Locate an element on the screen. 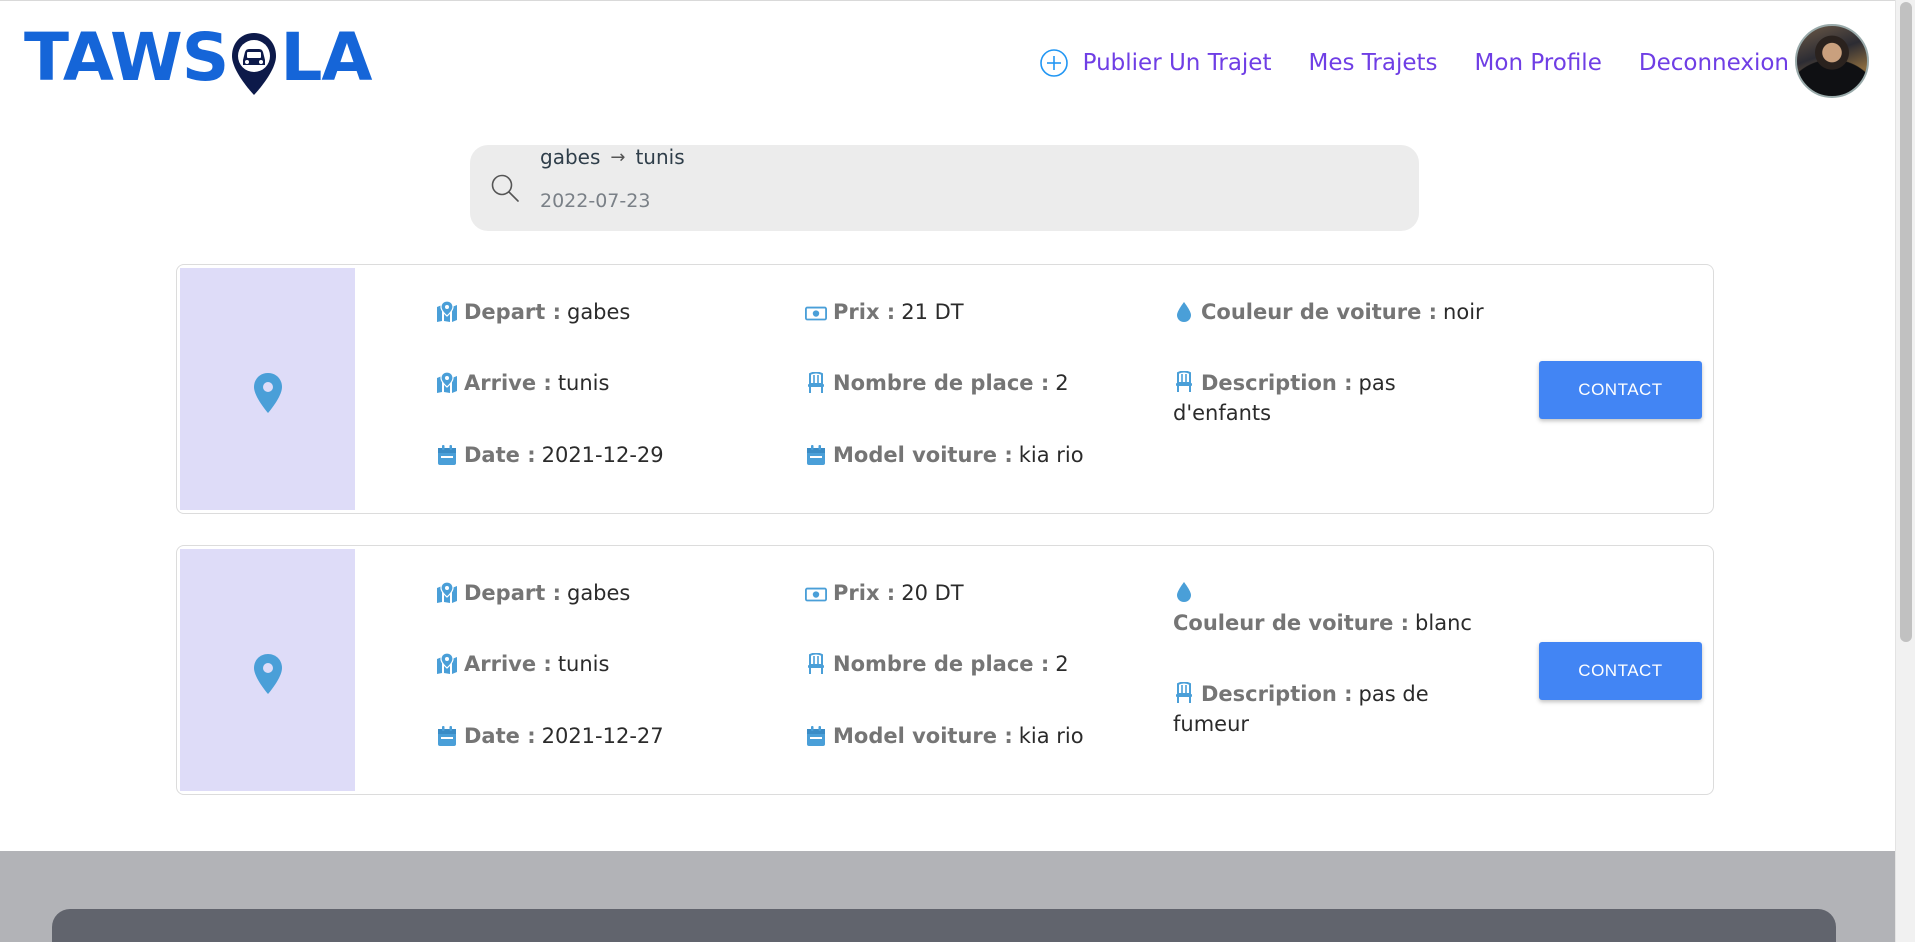  trip-field-prix: Prix :20 DT is located at coordinates (884, 593).